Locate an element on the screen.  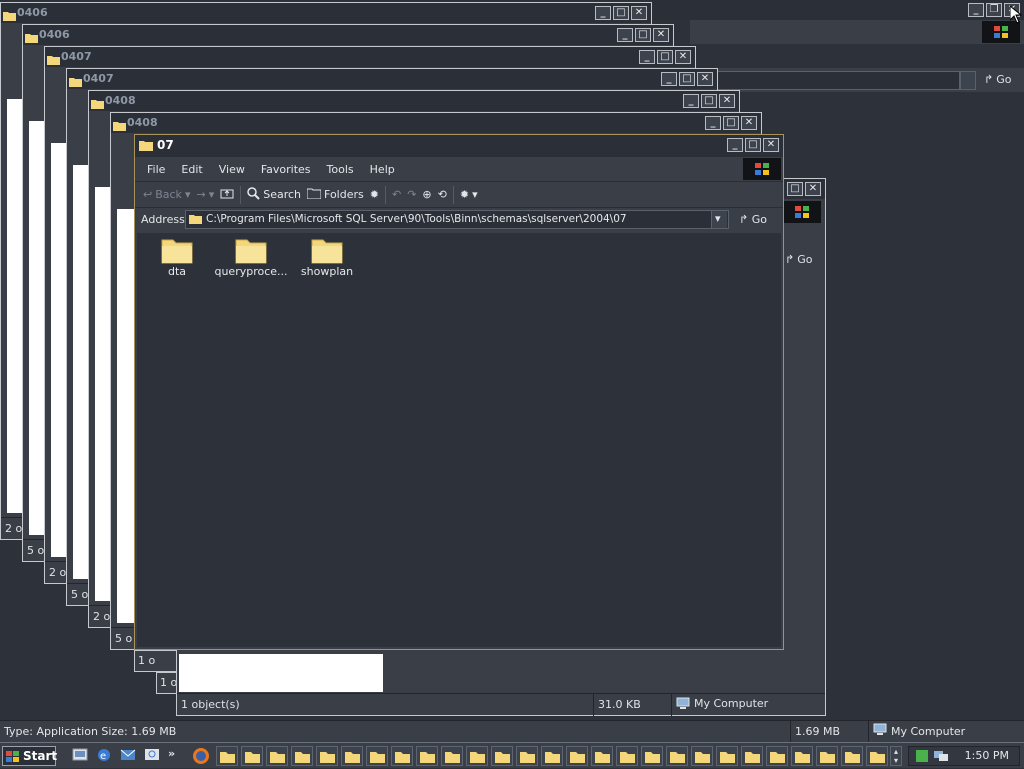
top-go-button: ↱ Go is located at coordinates (997, 79).